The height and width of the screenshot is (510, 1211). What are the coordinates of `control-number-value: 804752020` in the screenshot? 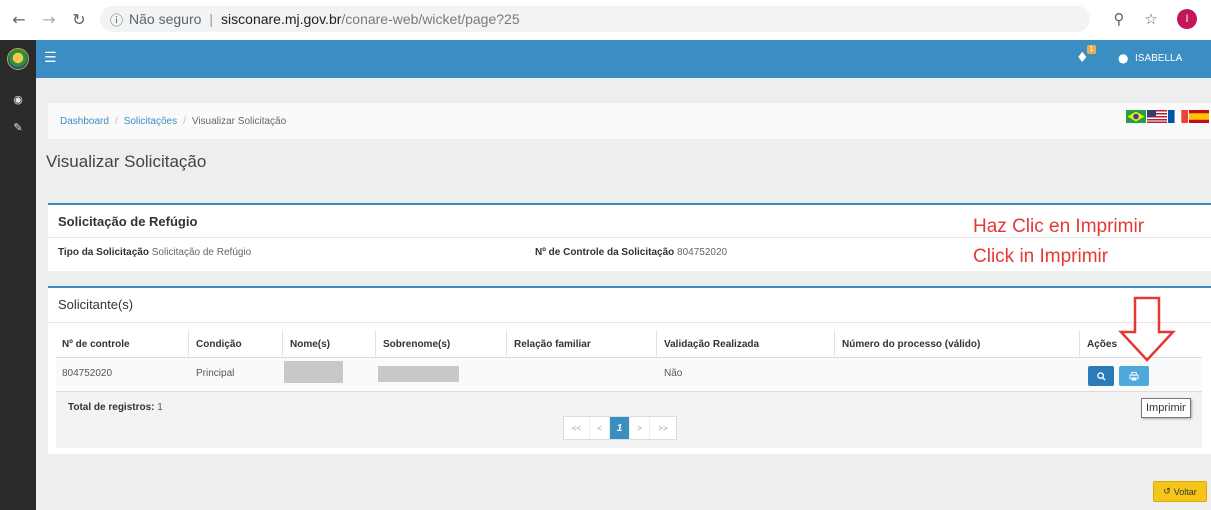 It's located at (702, 252).